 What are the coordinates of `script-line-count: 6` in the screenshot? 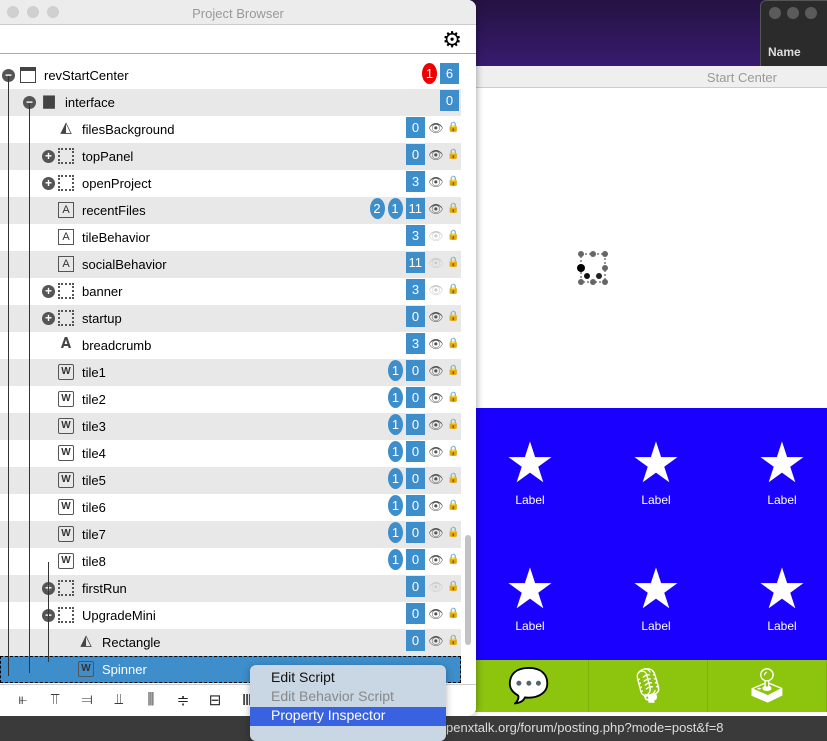 It's located at (449, 73).